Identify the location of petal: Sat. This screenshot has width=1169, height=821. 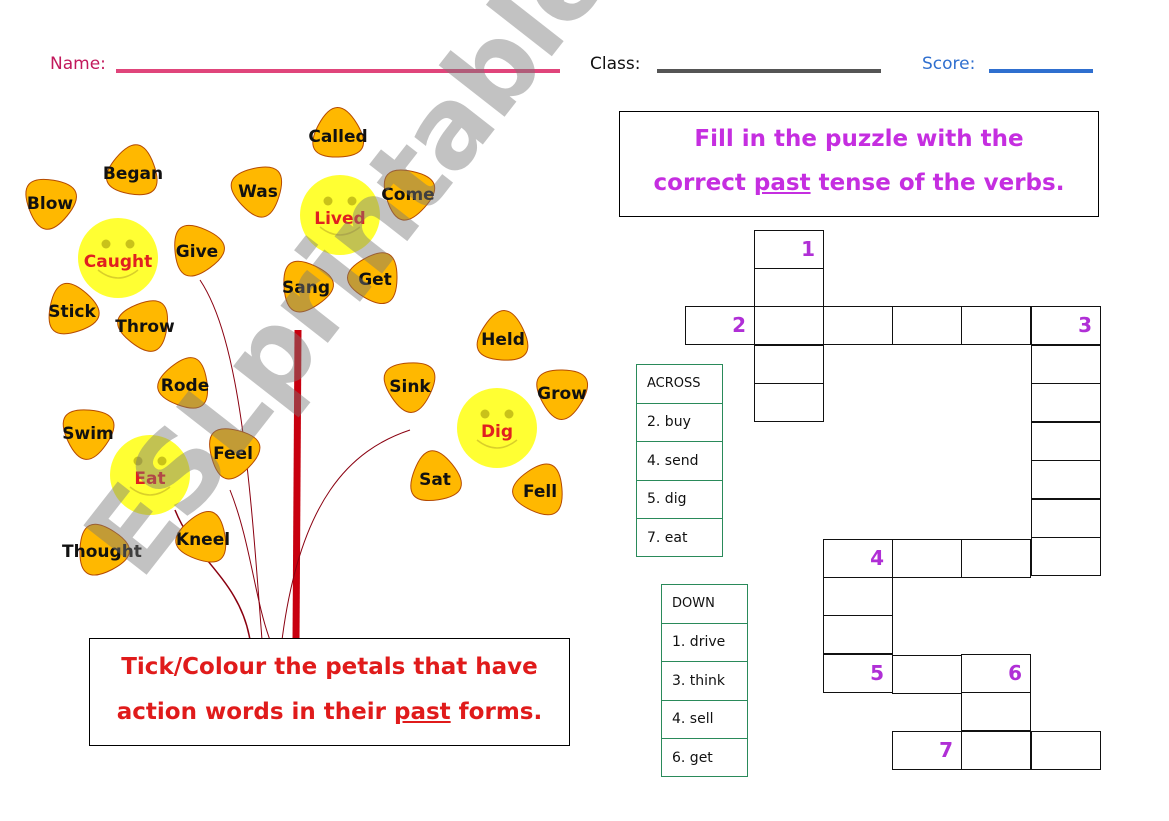
(436, 476).